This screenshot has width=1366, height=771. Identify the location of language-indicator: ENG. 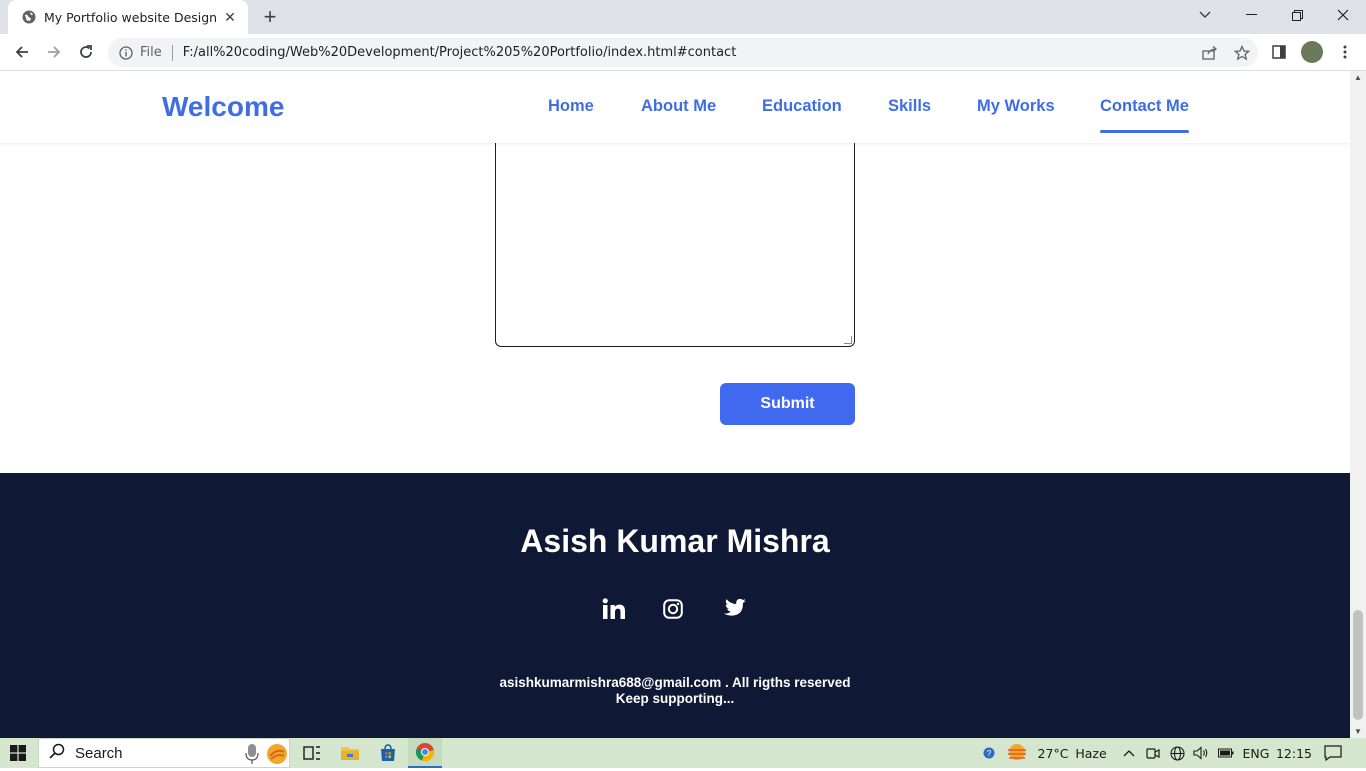
(1256, 753).